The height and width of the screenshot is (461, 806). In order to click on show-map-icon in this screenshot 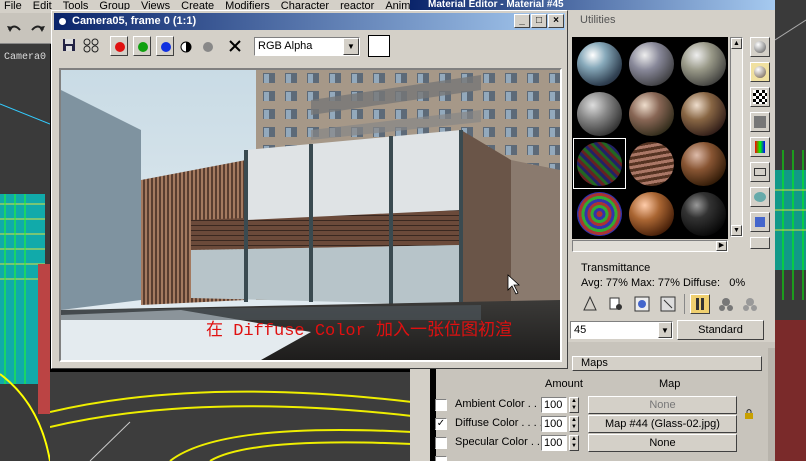, I will do `click(700, 304)`.